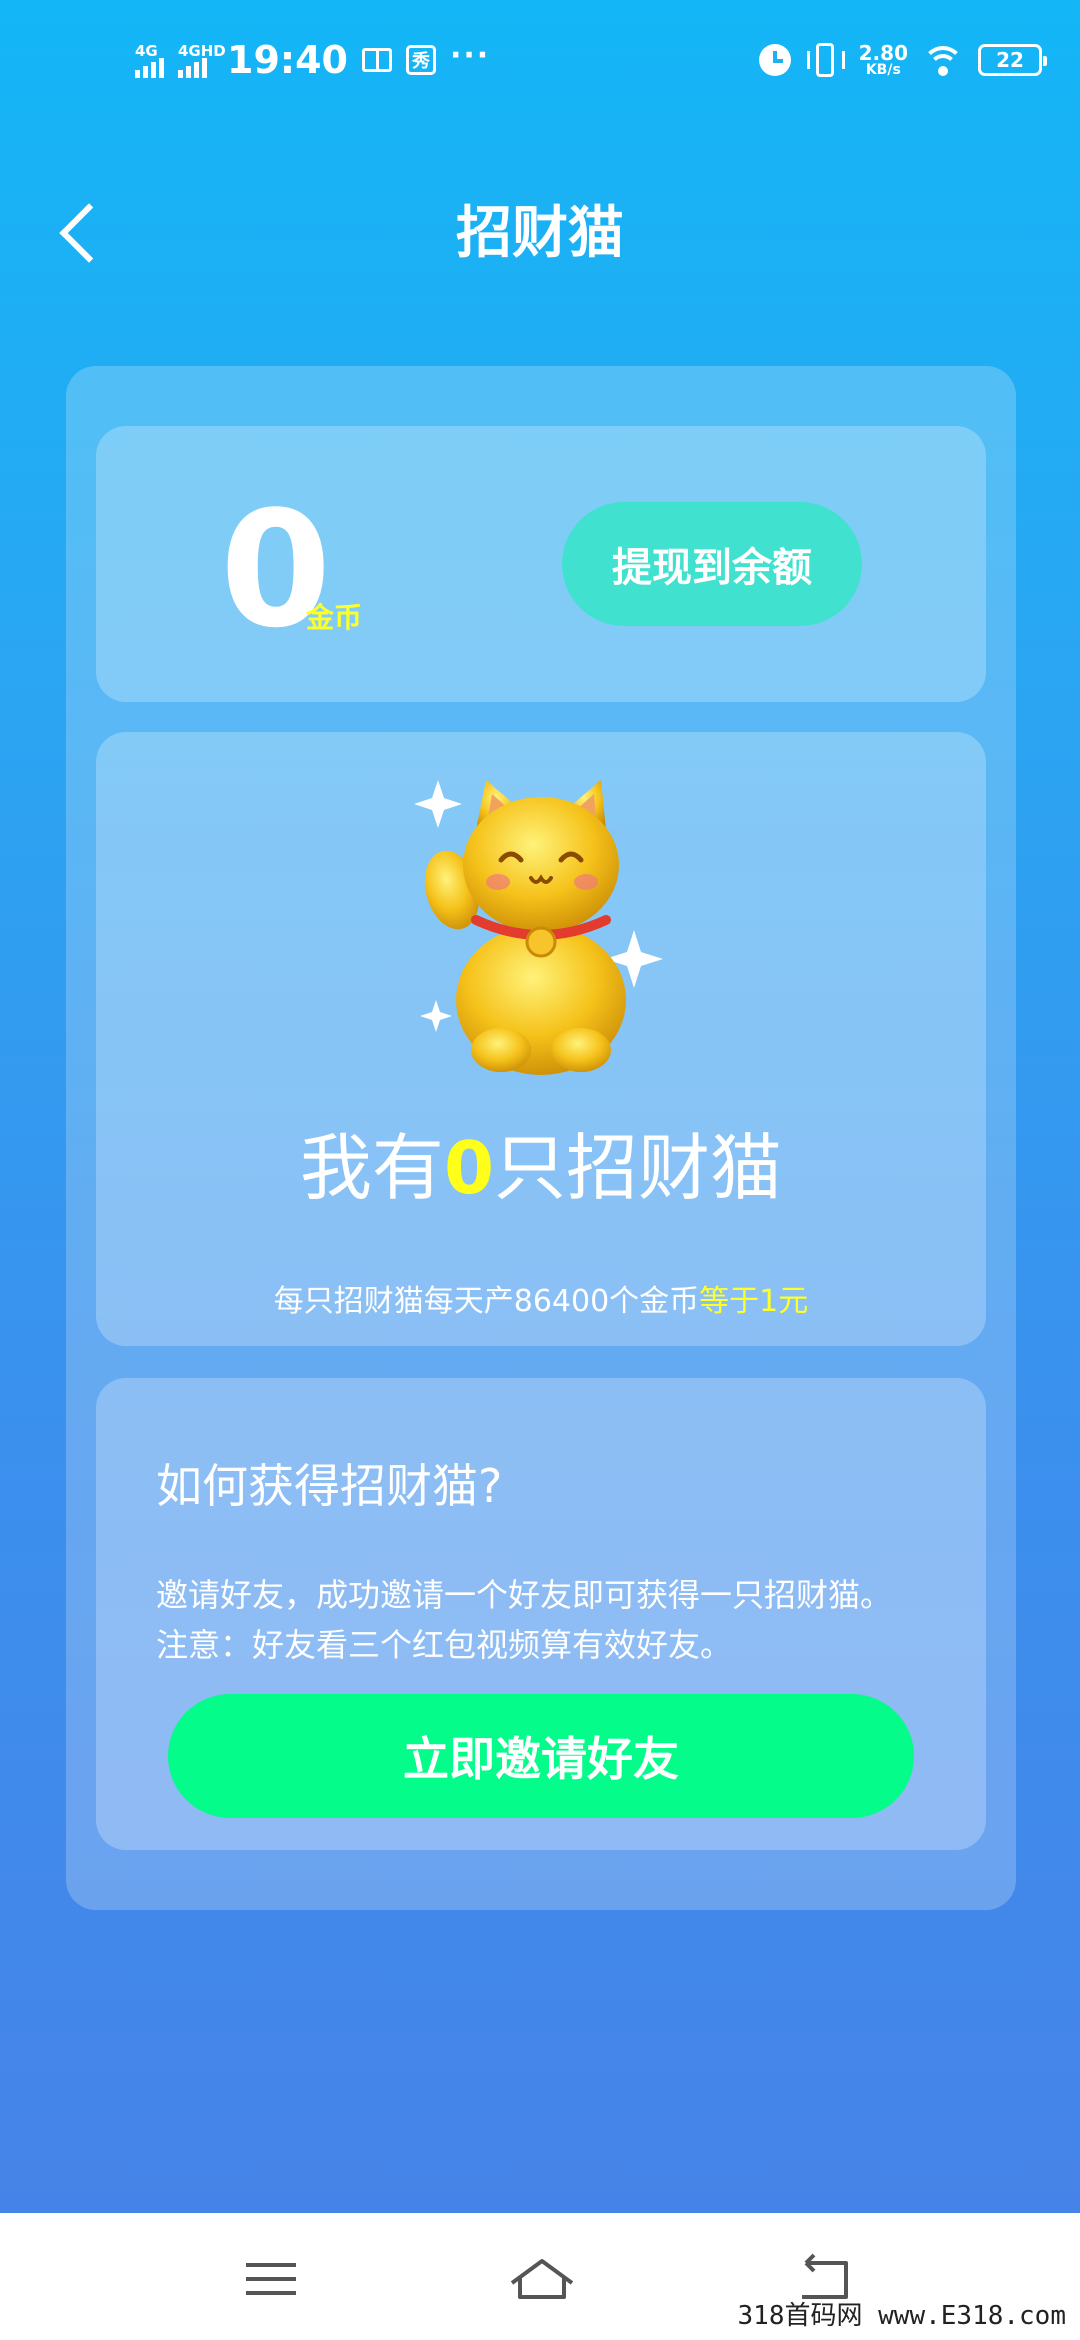 Image resolution: width=1080 pixels, height=2340 pixels. What do you see at coordinates (371, 1168) in the screenshot?
I see `headline-prefix: 我有` at bounding box center [371, 1168].